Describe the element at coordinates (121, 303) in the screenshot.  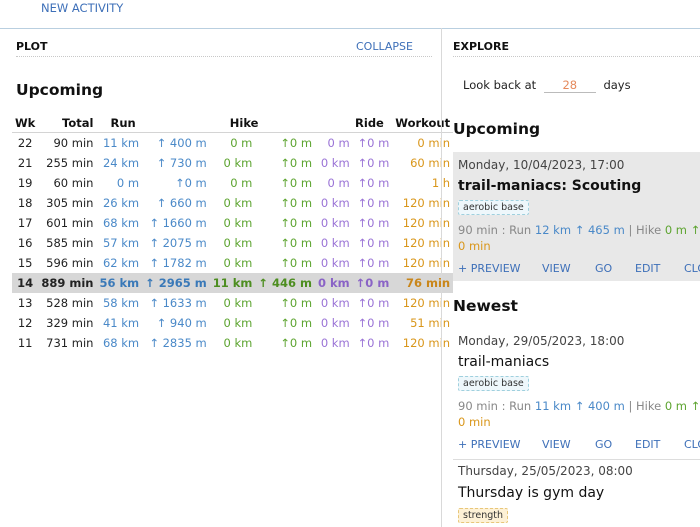
I see `cell-run-d: 58 km` at that location.